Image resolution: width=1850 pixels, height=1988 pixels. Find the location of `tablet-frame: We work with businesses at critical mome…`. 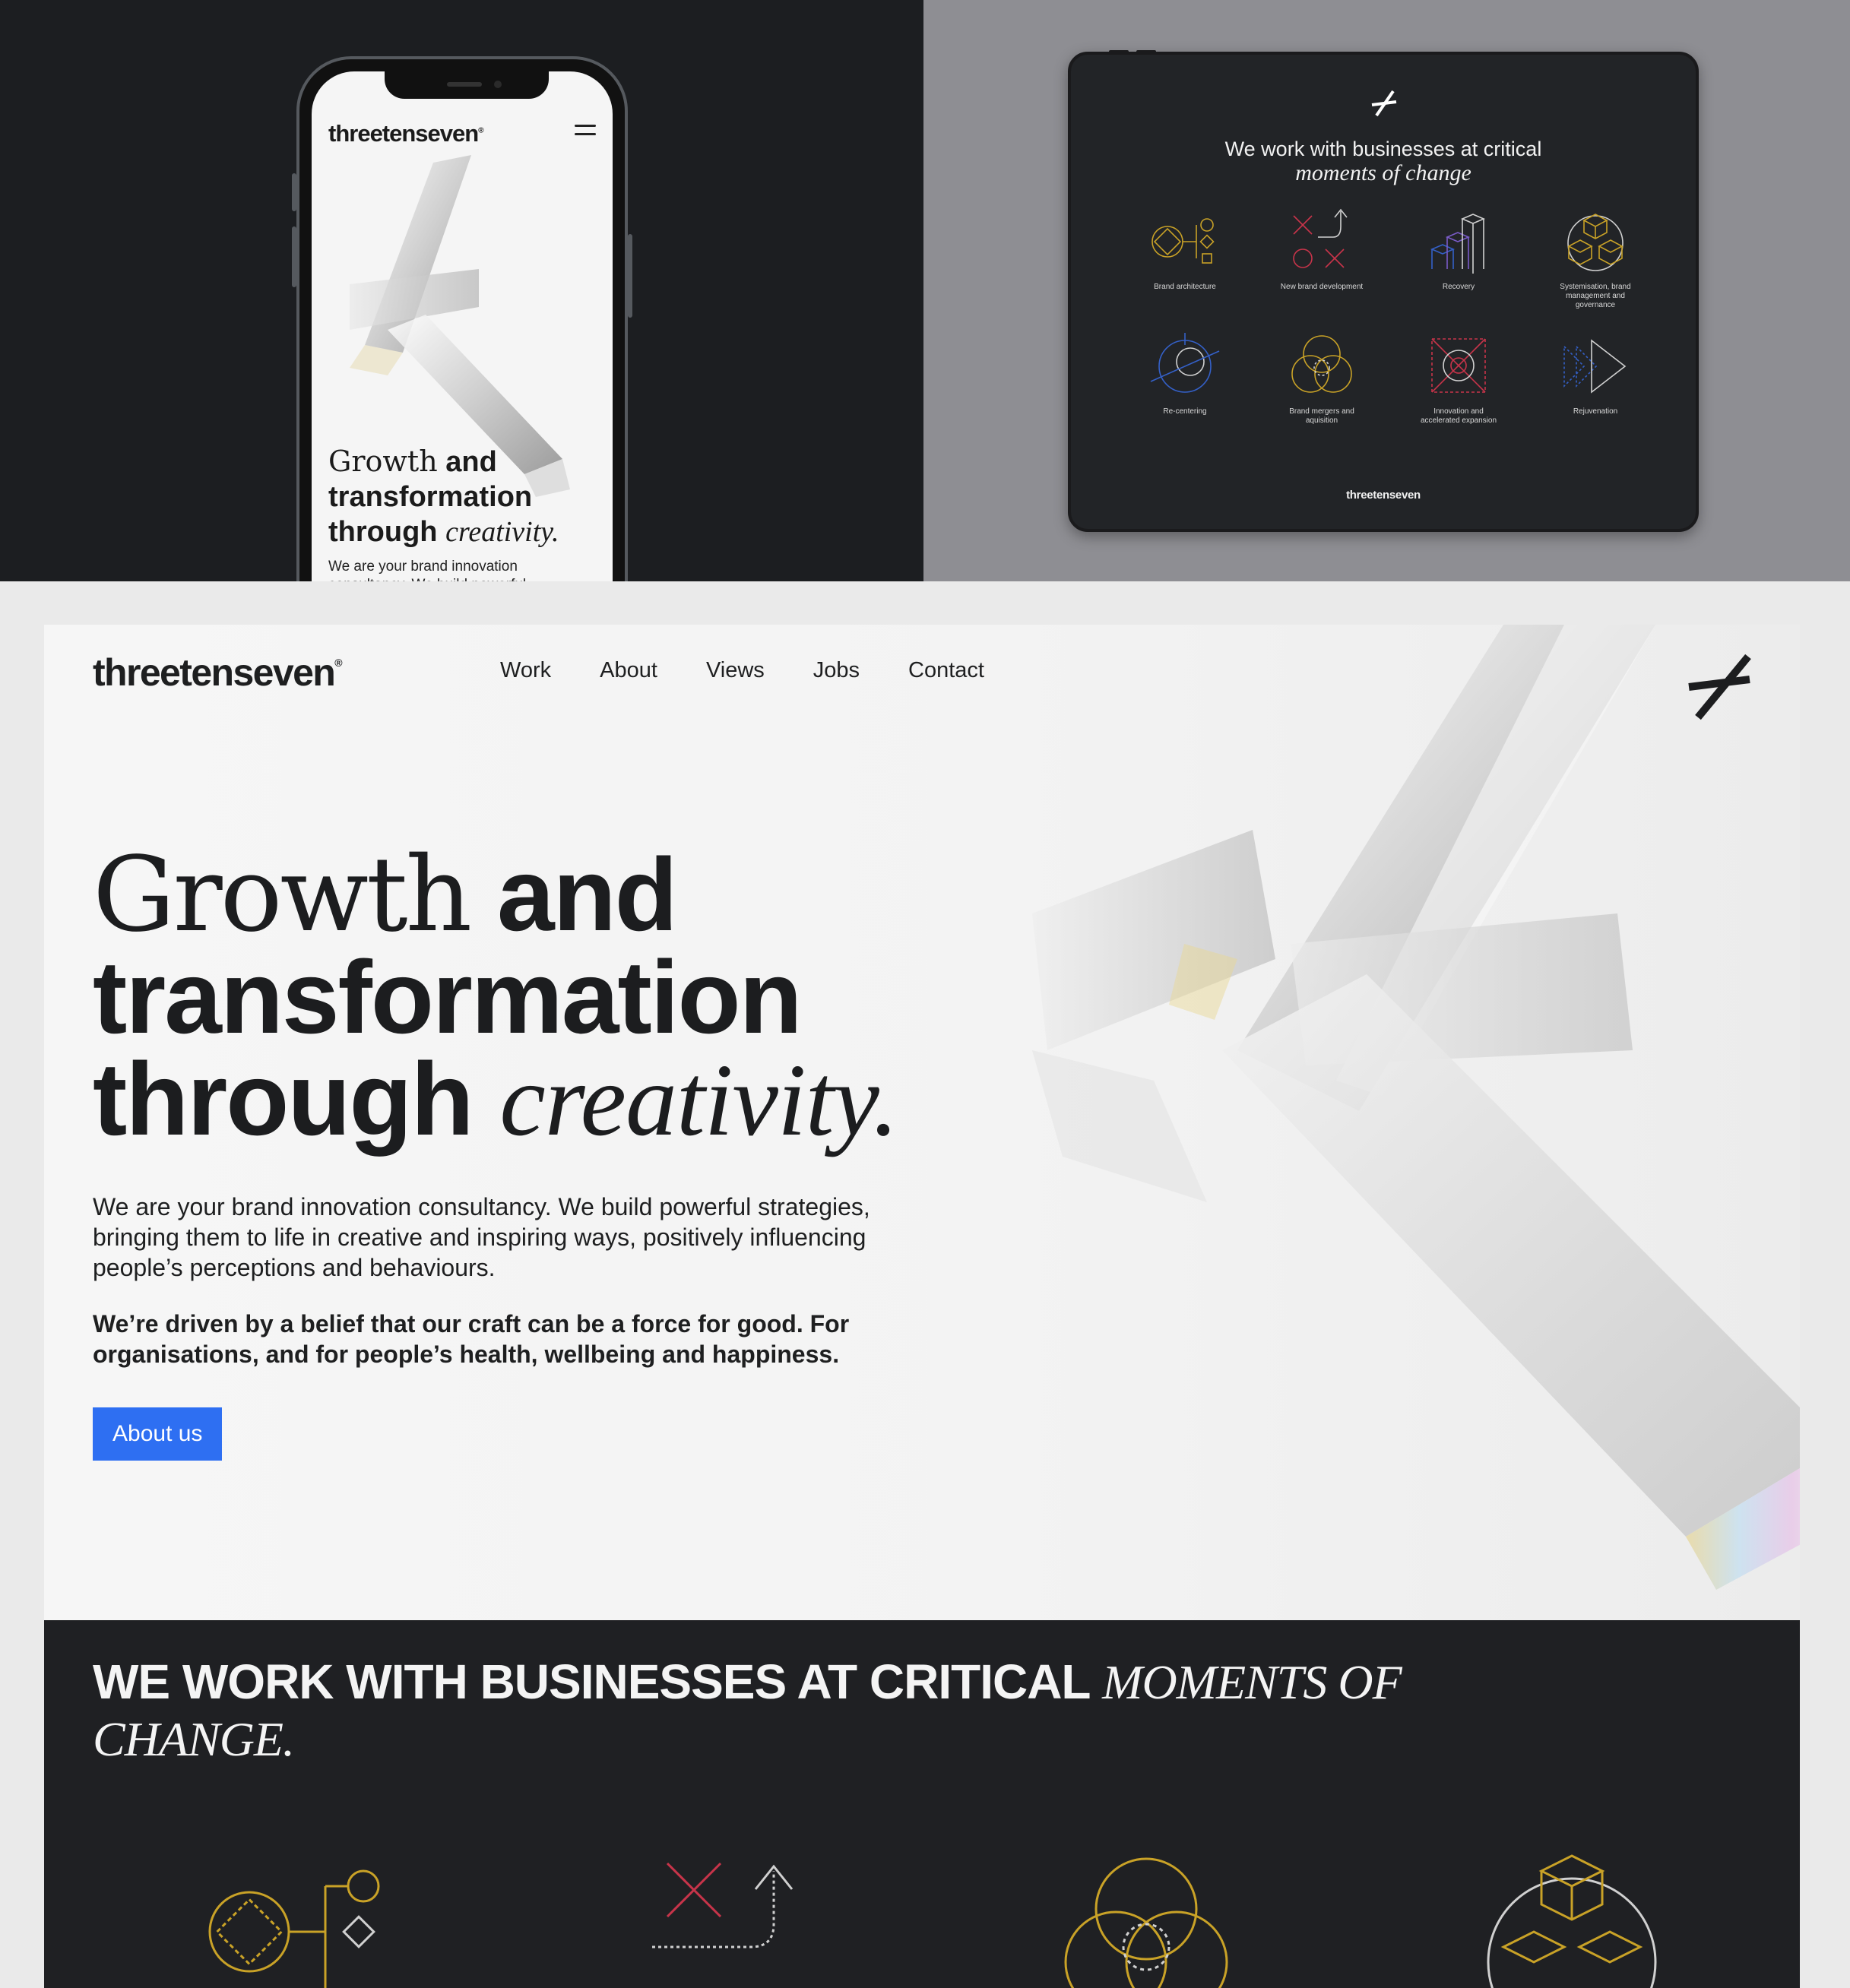

tablet-frame: We work with businesses at critical mome… is located at coordinates (1383, 291).